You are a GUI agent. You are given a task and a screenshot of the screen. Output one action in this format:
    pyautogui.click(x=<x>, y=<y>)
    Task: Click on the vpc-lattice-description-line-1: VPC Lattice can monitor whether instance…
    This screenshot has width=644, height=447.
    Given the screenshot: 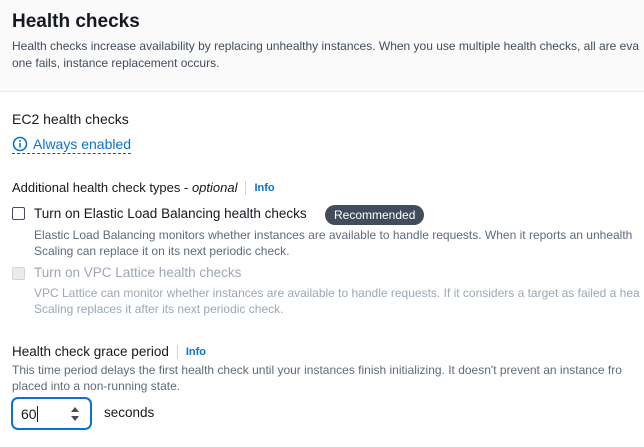 What is the action you would take?
    pyautogui.click(x=337, y=293)
    